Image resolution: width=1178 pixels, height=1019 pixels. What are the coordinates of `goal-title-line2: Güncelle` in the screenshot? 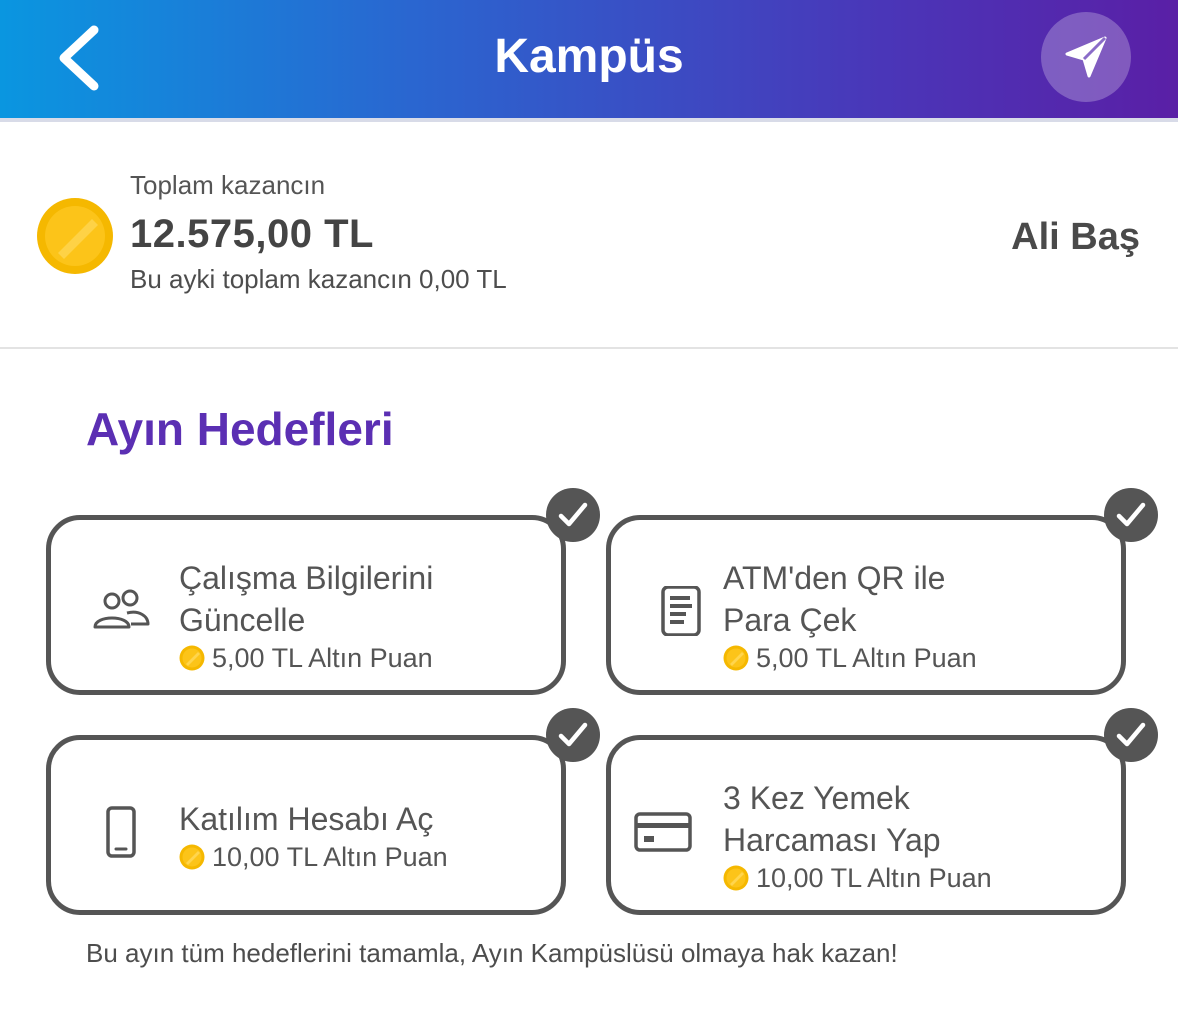 It's located at (242, 620).